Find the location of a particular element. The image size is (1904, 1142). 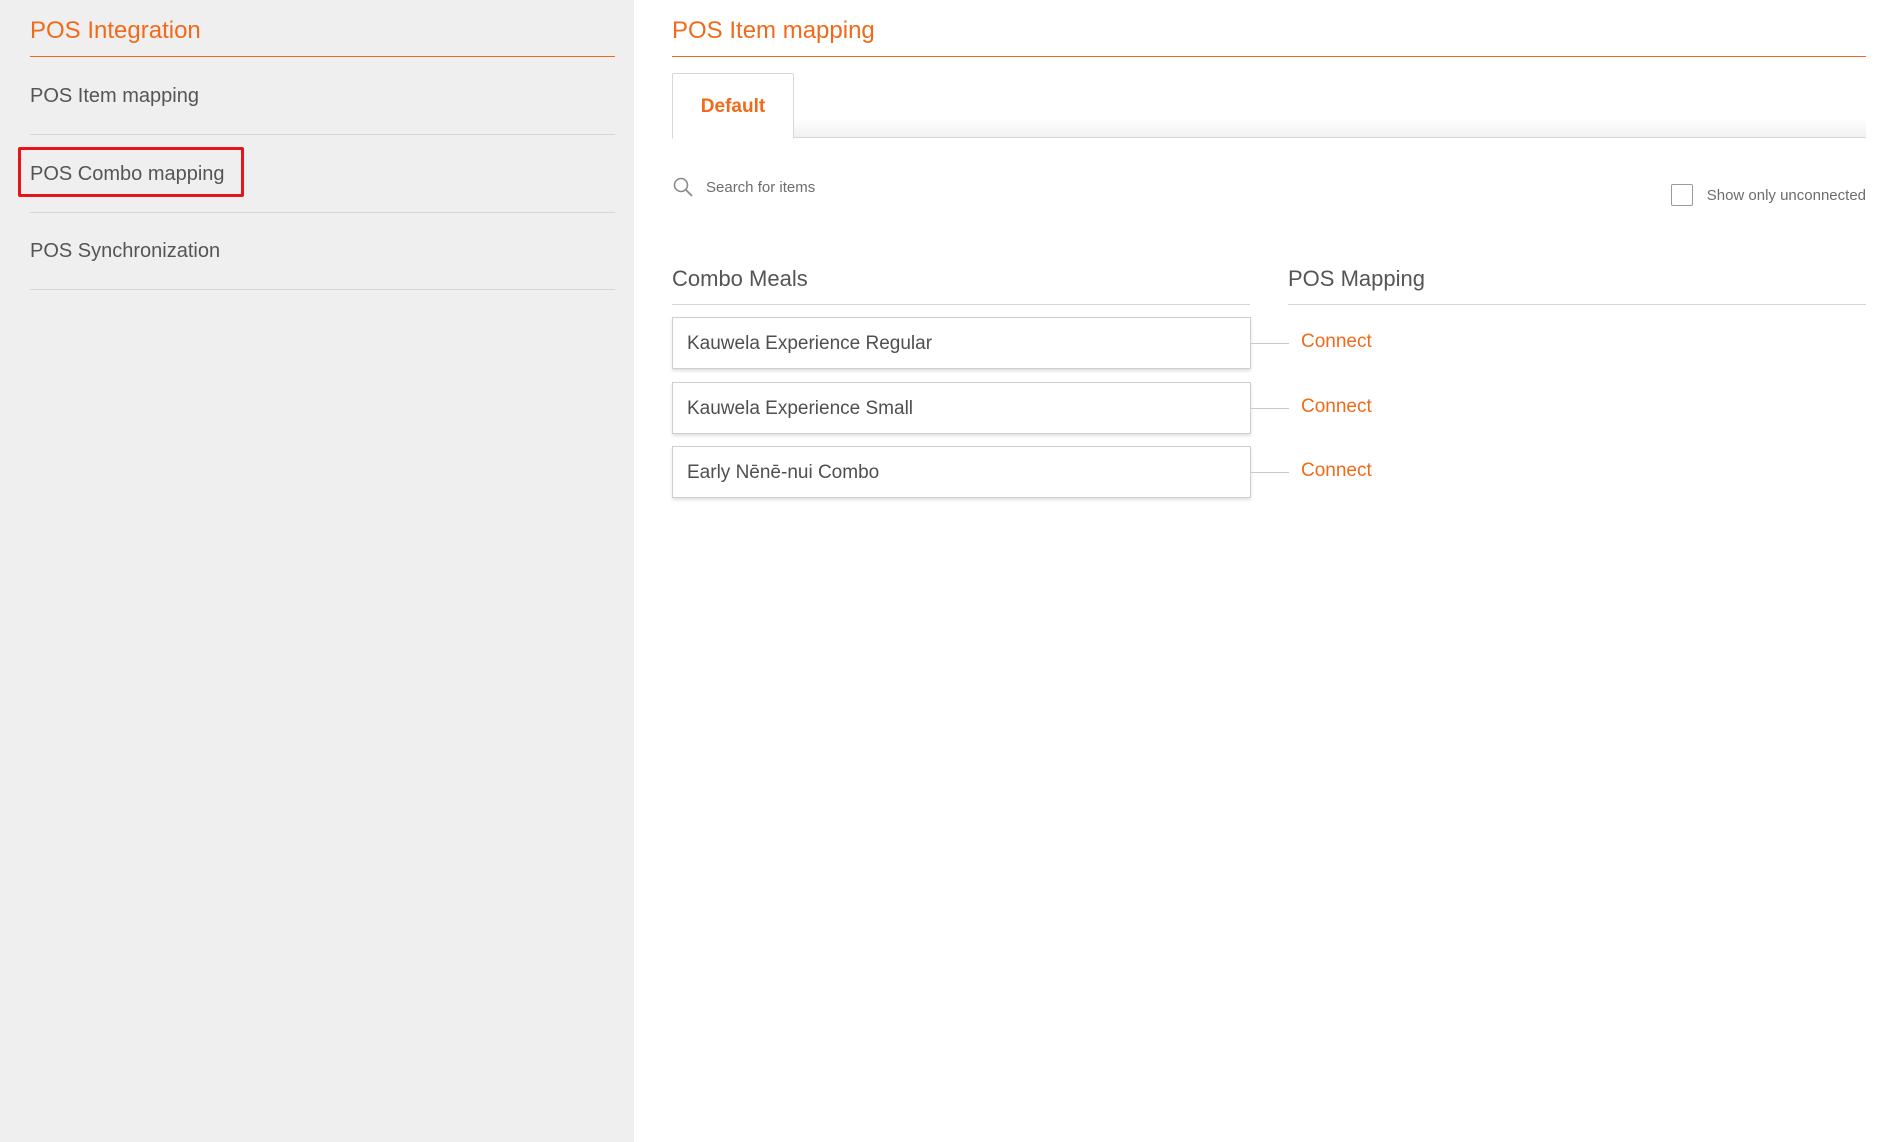

show-unconnected-label: Show only unconnected is located at coordinates (1786, 195).